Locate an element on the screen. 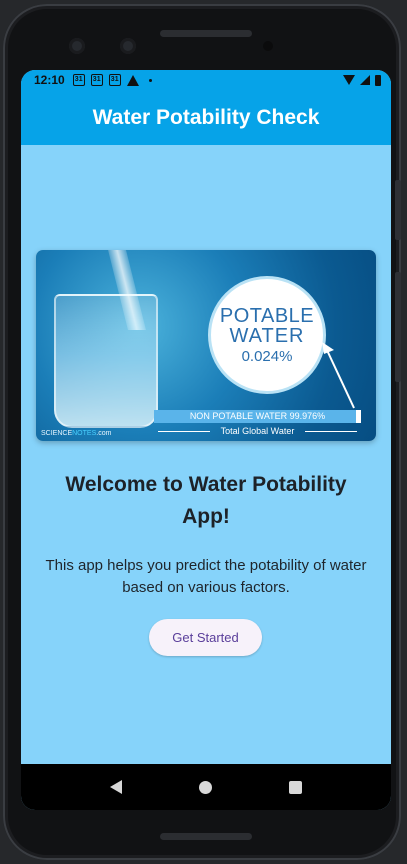 Image resolution: width=407 pixels, height=864 pixels. app-bar: Water Potability Check is located at coordinates (206, 117).